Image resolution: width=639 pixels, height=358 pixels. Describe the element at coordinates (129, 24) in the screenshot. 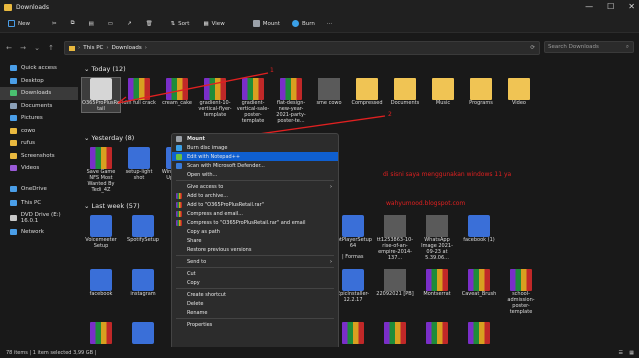

I see `share-icon: ↗` at that location.